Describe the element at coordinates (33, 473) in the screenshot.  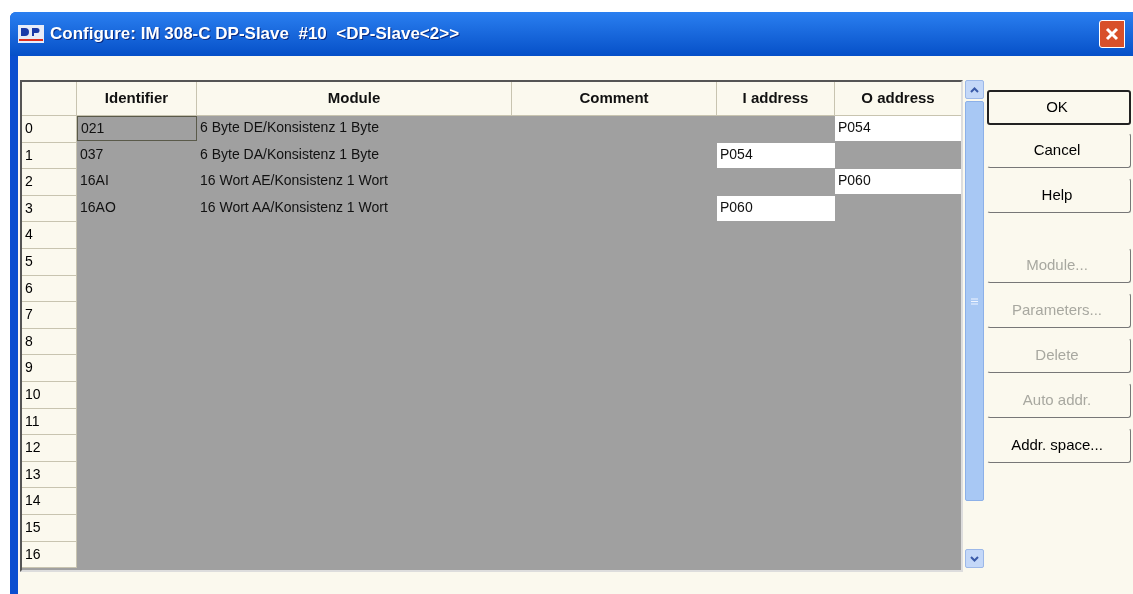
I see `row-number: 13` at that location.